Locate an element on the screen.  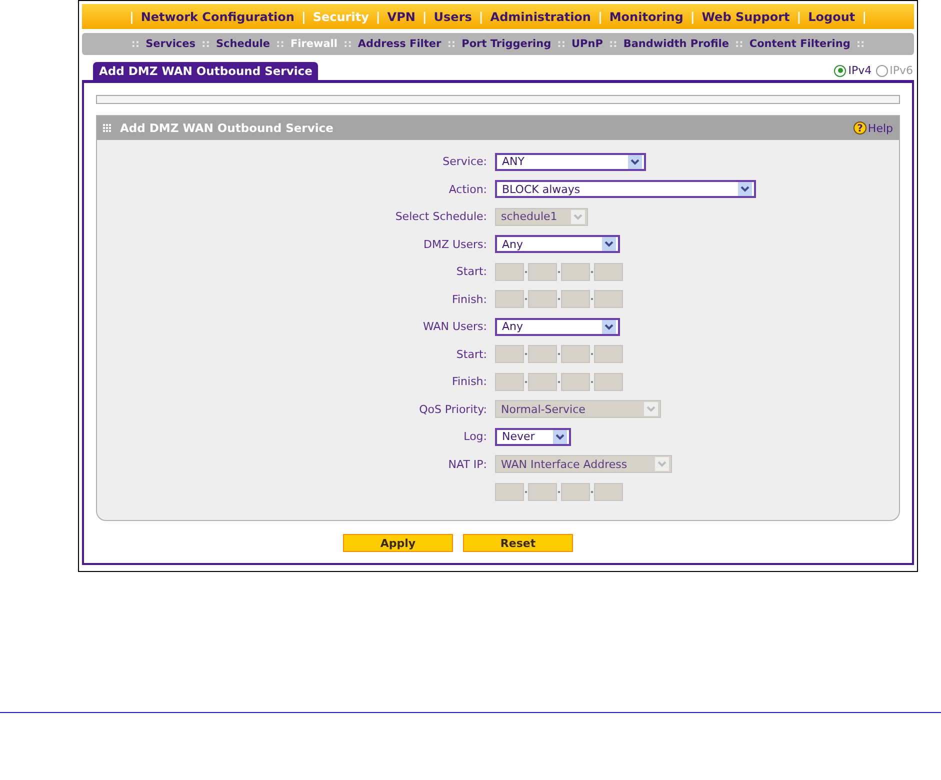
ip-version-radio: IPv4 is located at coordinates (853, 70).